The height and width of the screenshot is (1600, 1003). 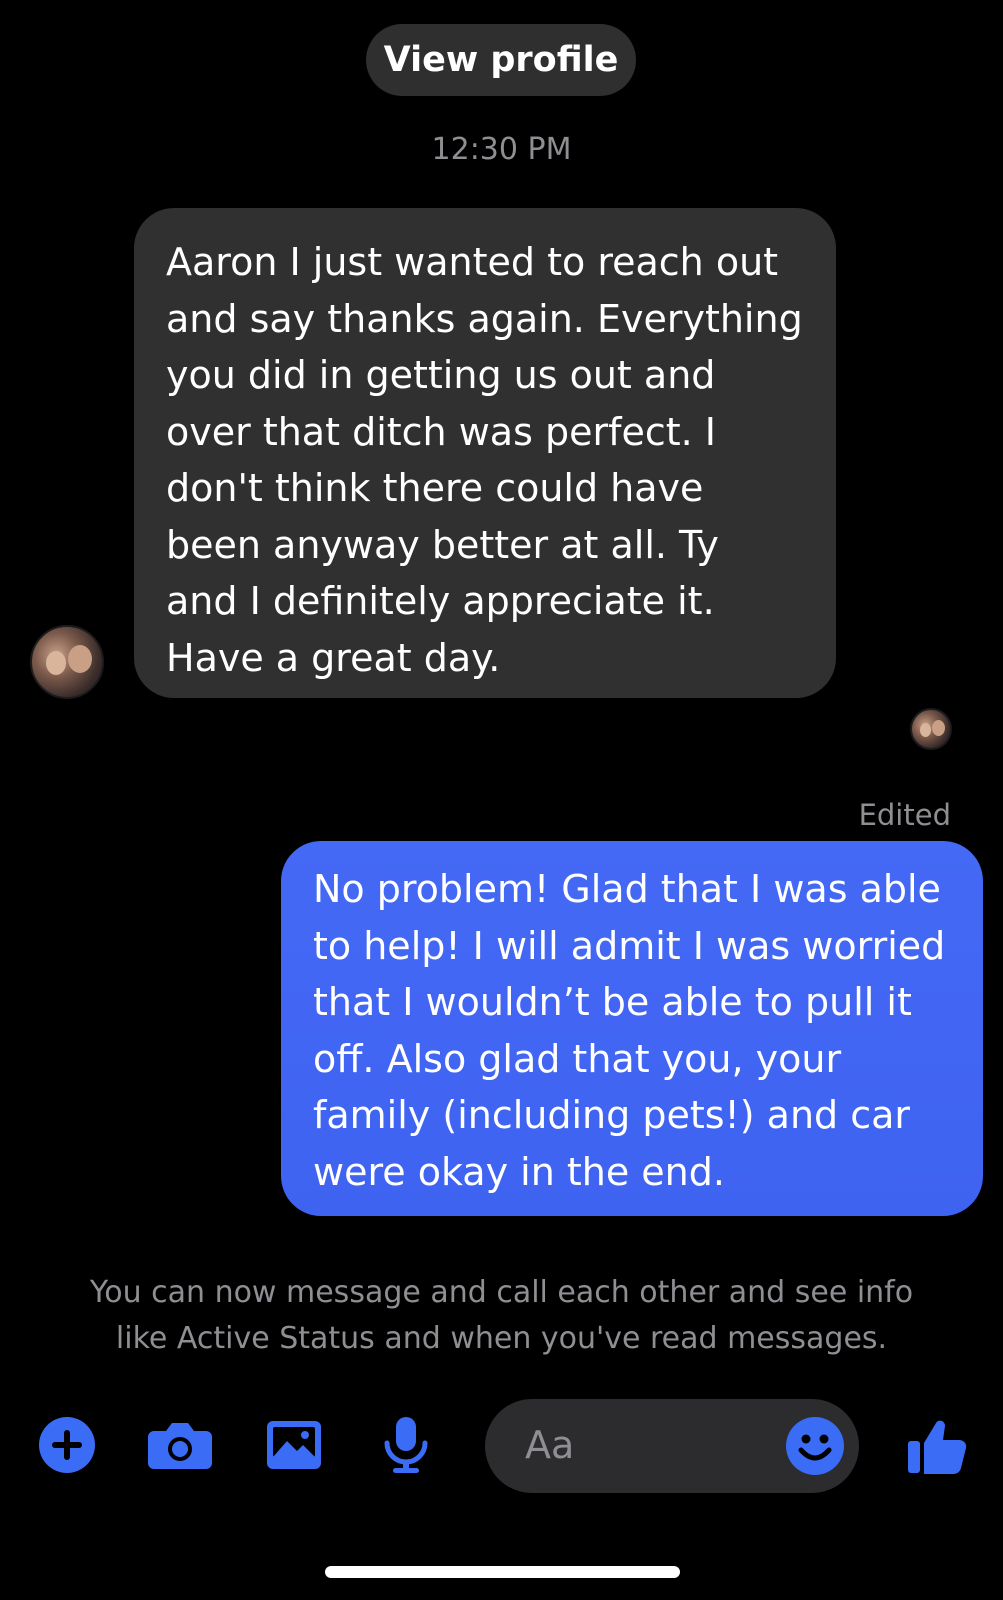 I want to click on microphone-icon, so click(x=406, y=1445).